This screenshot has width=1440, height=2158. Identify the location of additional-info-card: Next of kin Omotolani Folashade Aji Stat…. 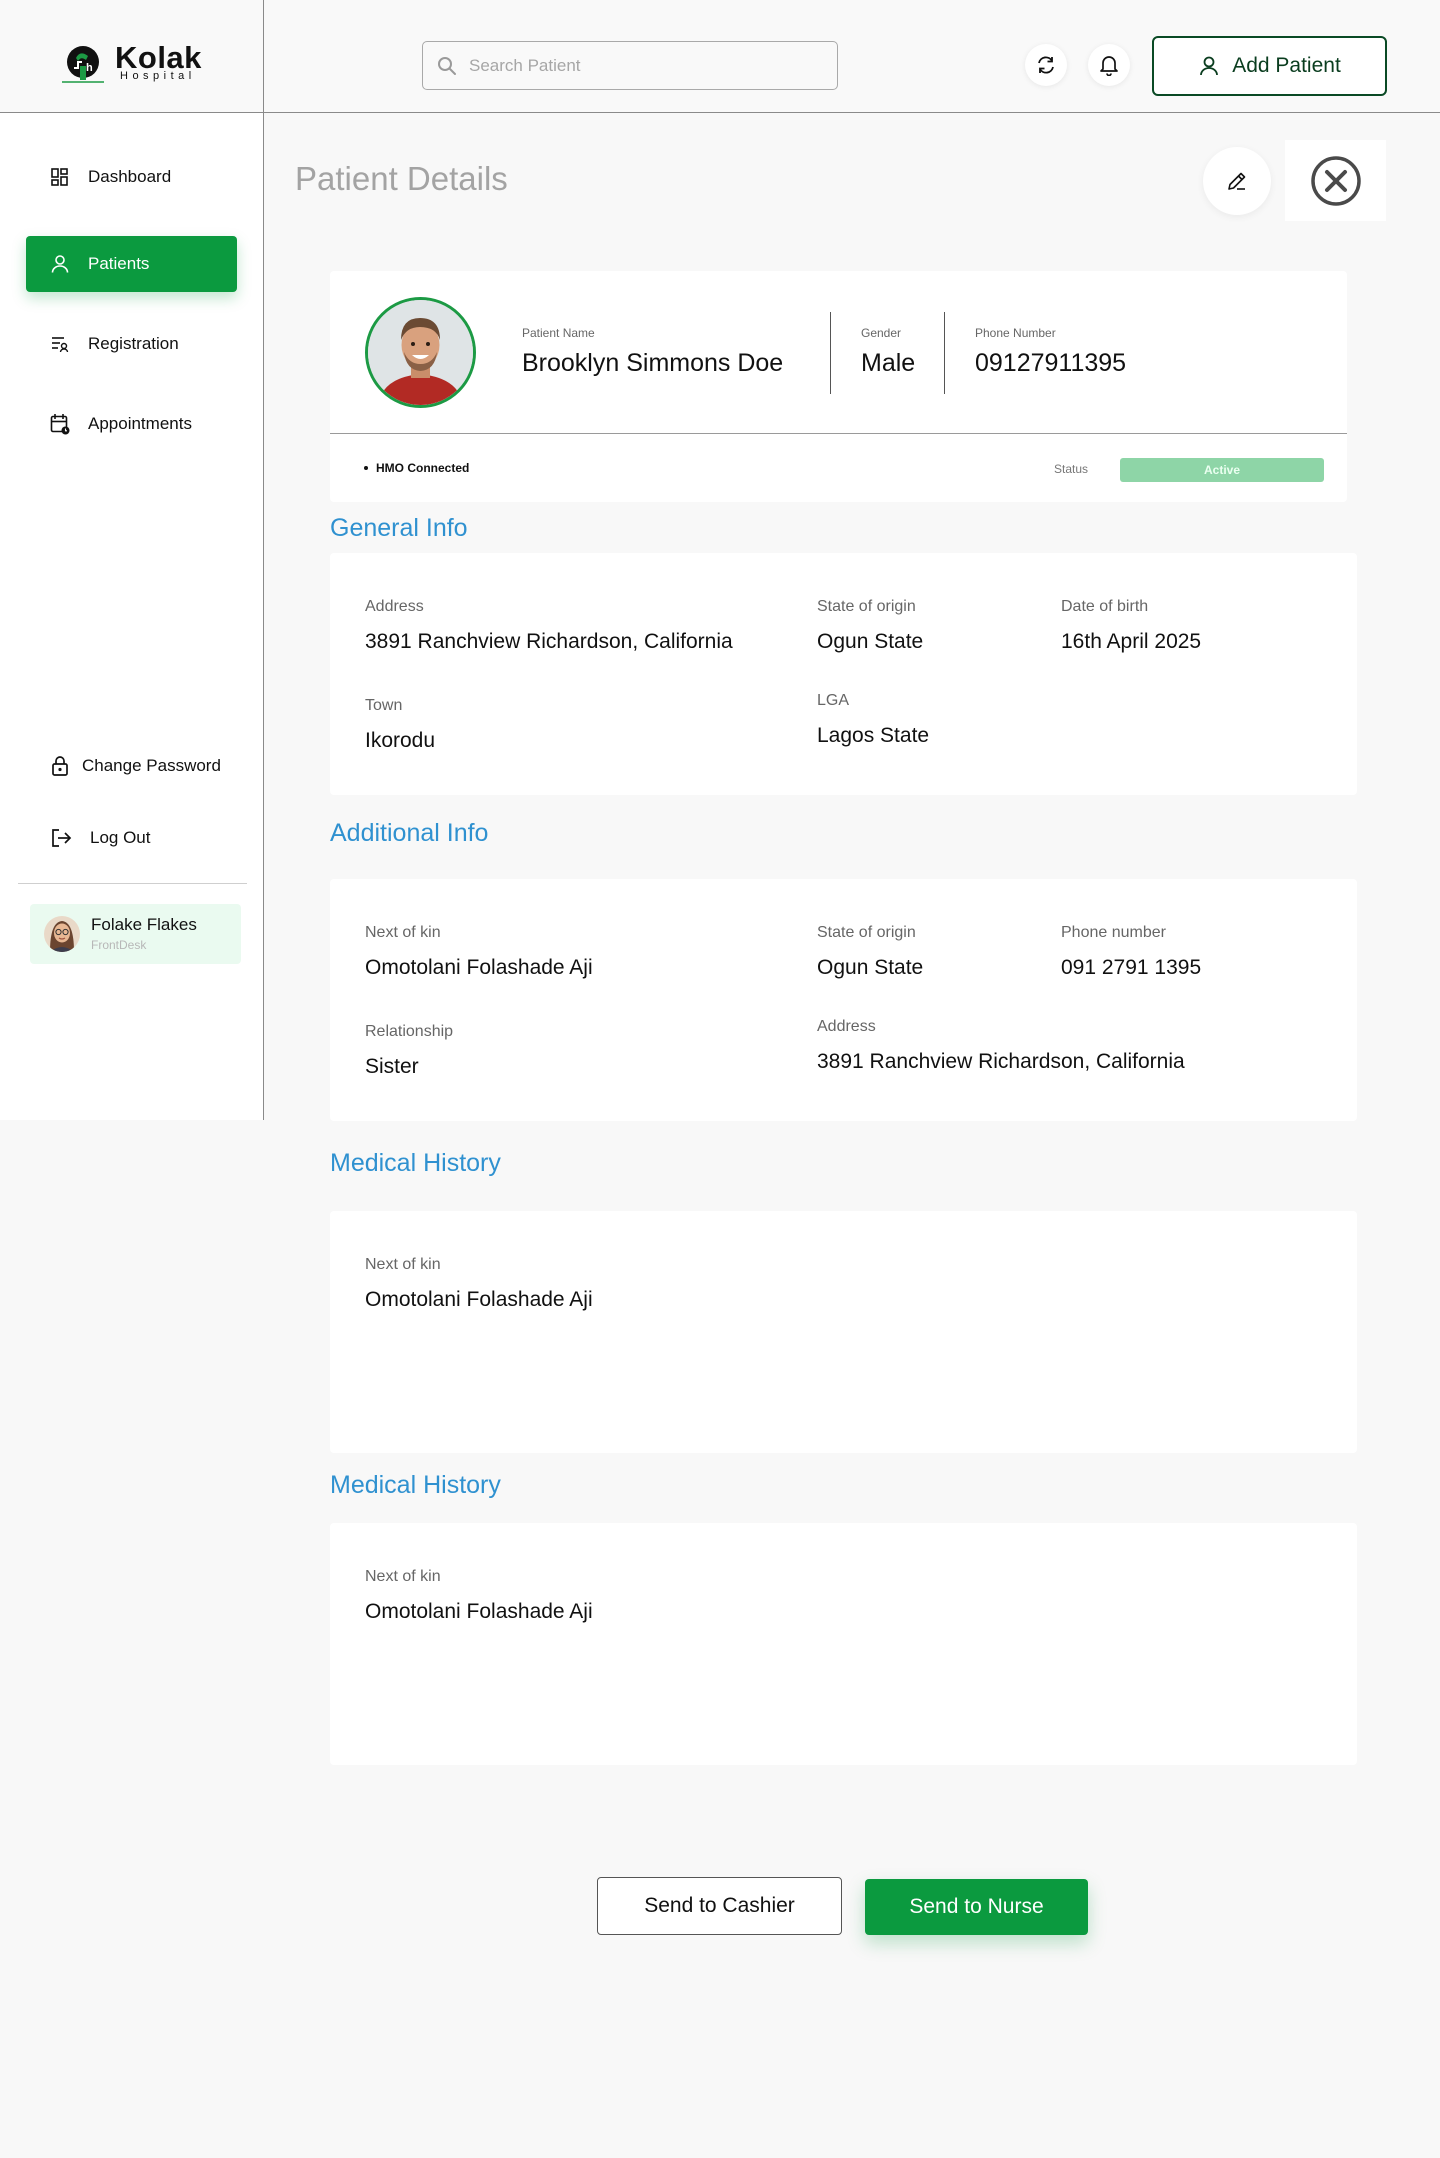
(843, 1000).